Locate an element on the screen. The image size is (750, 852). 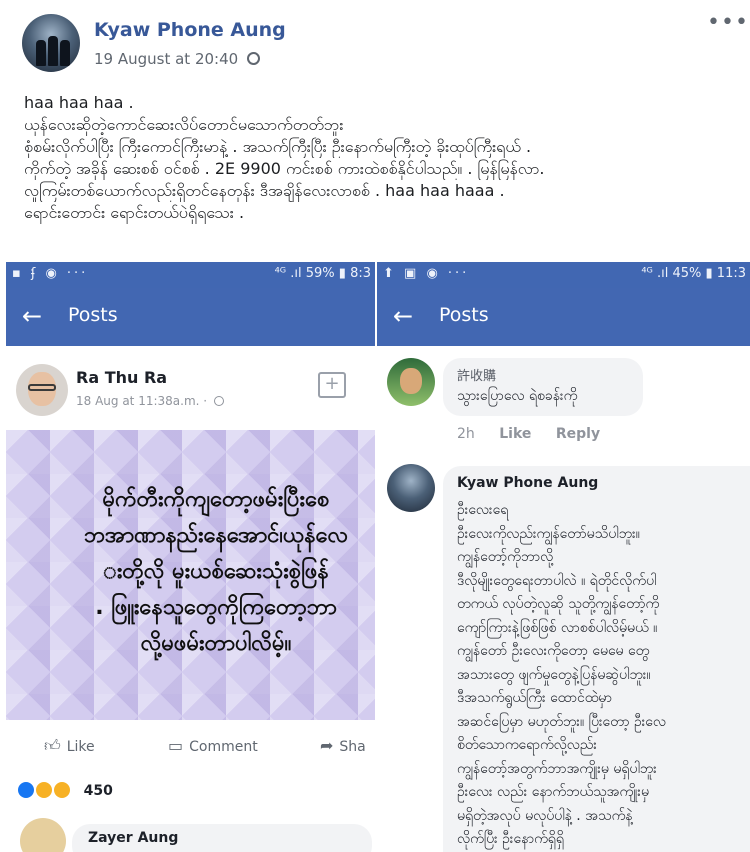
status-icons-left: ▪ ʄ ◉ ··· is located at coordinates (50, 273).